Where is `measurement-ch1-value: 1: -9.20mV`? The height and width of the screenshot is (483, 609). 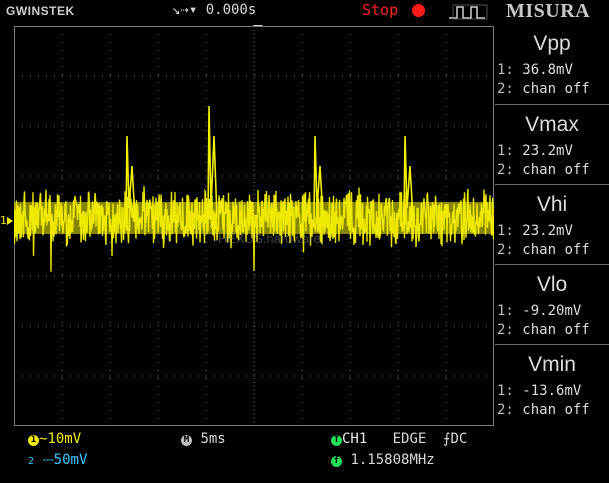 measurement-ch1-value: 1: -9.20mV is located at coordinates (539, 311).